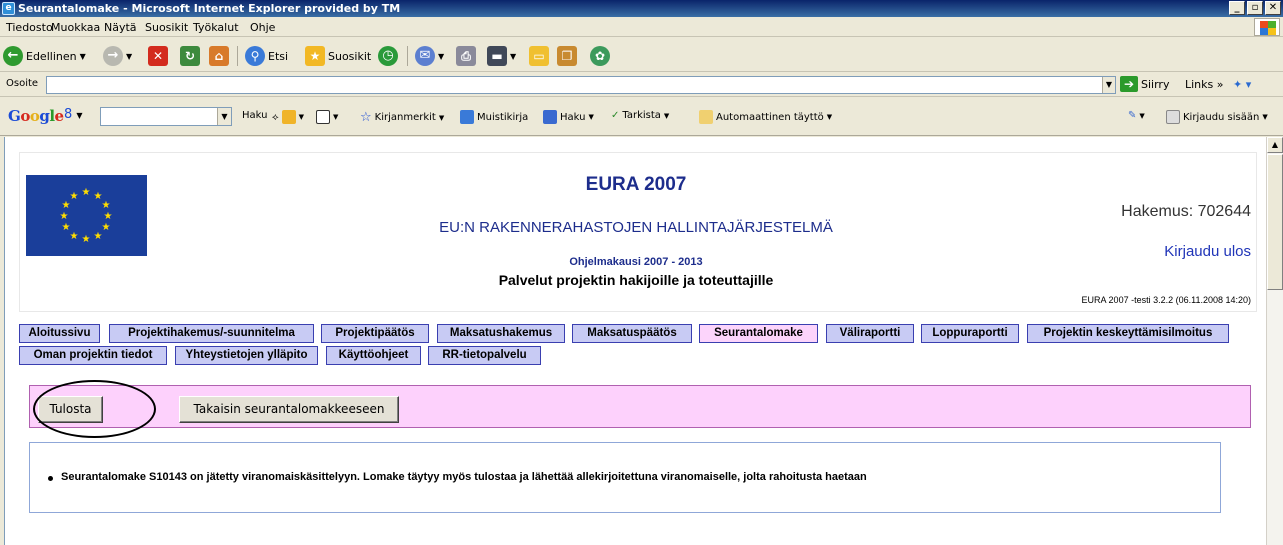  I want to click on autofill-label: Automaattinen täyttö, so click(770, 117).